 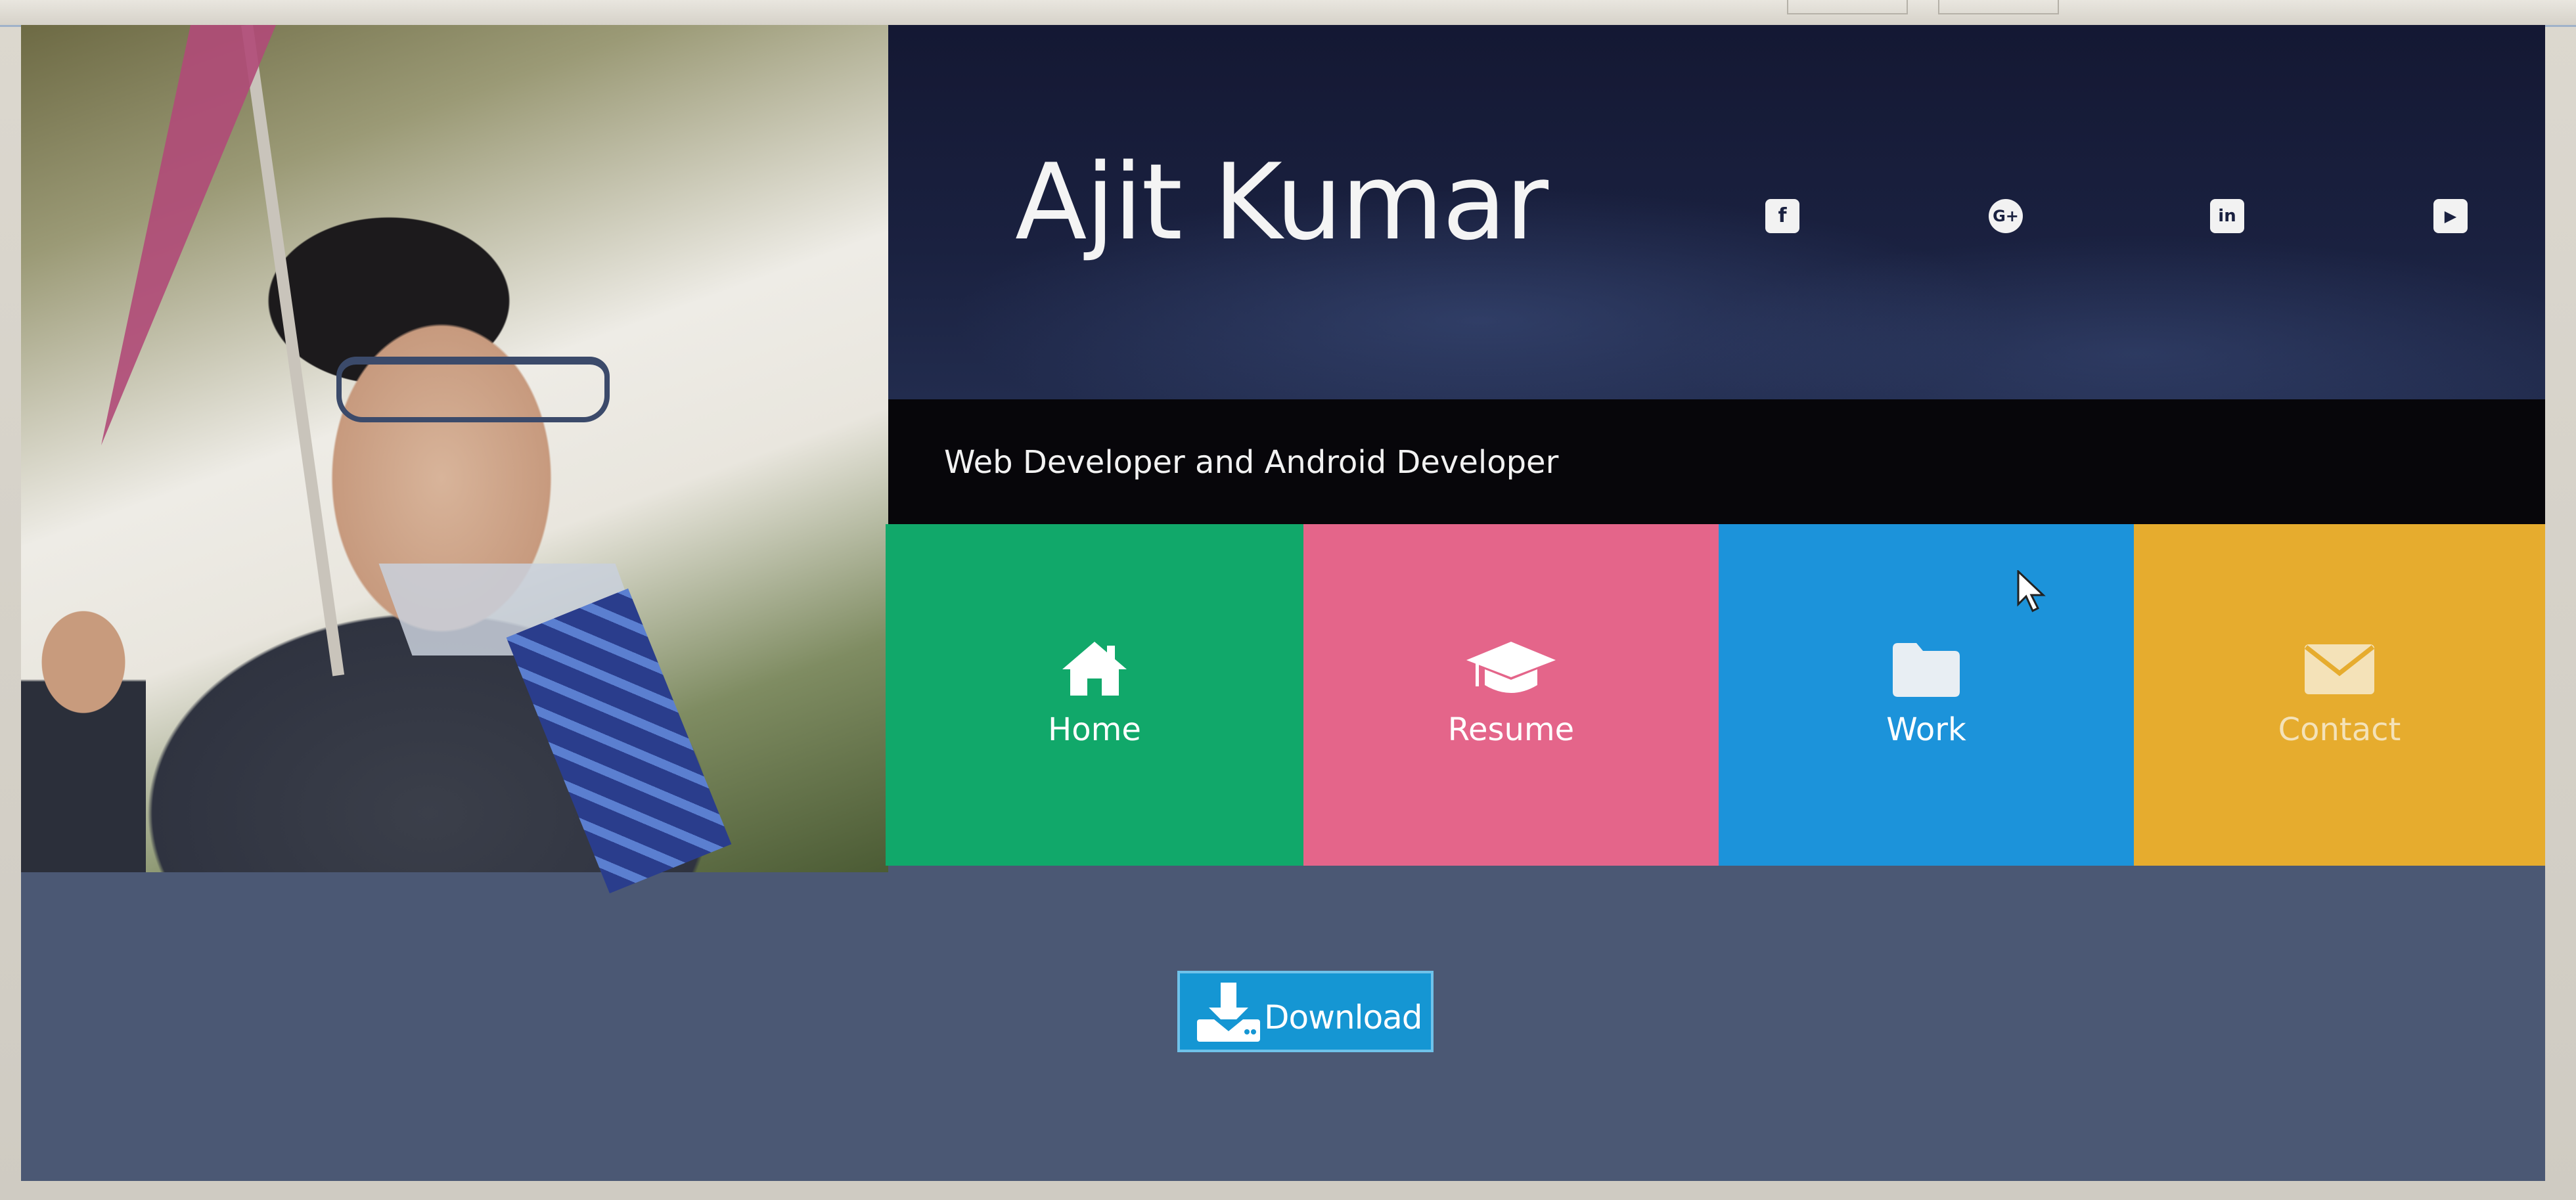 I want to click on download-icon, so click(x=1228, y=1012).